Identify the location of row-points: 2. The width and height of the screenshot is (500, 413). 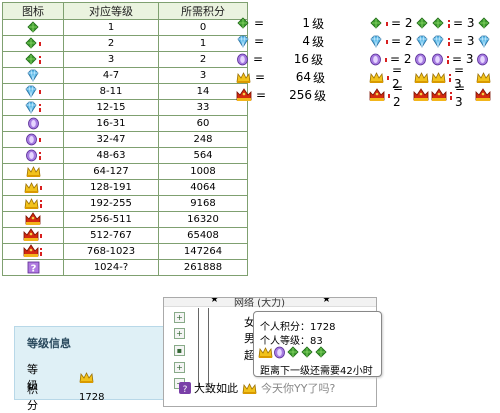
(203, 59).